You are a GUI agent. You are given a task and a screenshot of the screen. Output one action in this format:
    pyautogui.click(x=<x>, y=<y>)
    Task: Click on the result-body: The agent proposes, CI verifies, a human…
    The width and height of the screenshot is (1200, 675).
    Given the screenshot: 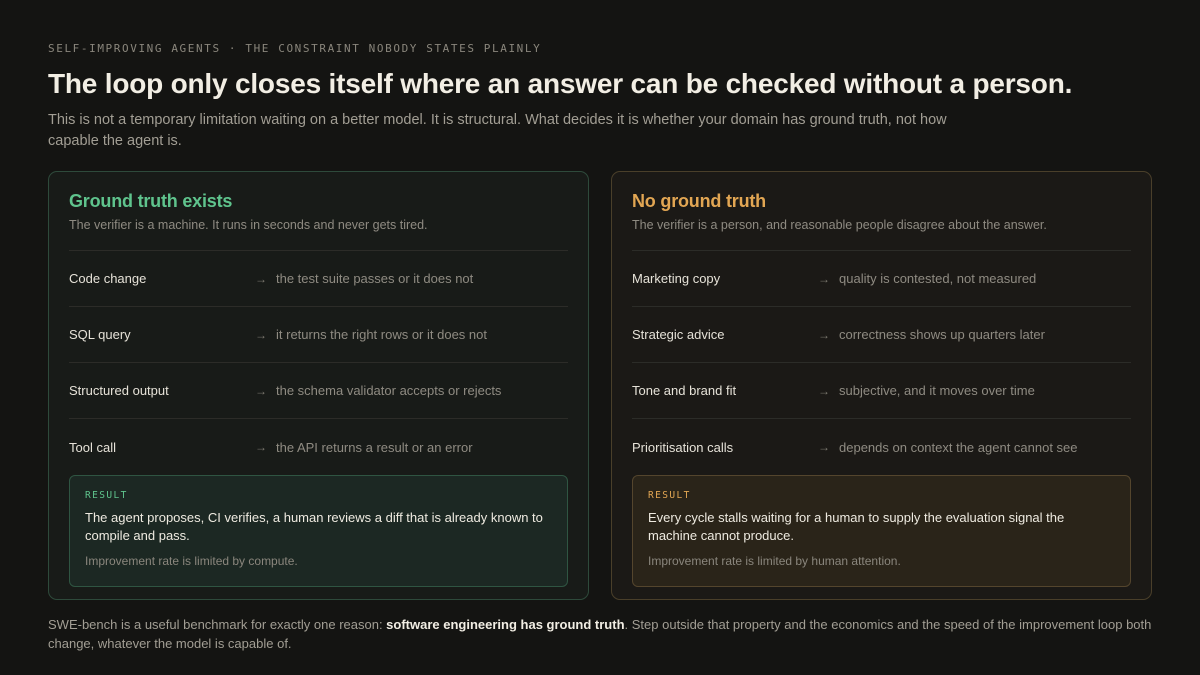 What is the action you would take?
    pyautogui.click(x=314, y=526)
    